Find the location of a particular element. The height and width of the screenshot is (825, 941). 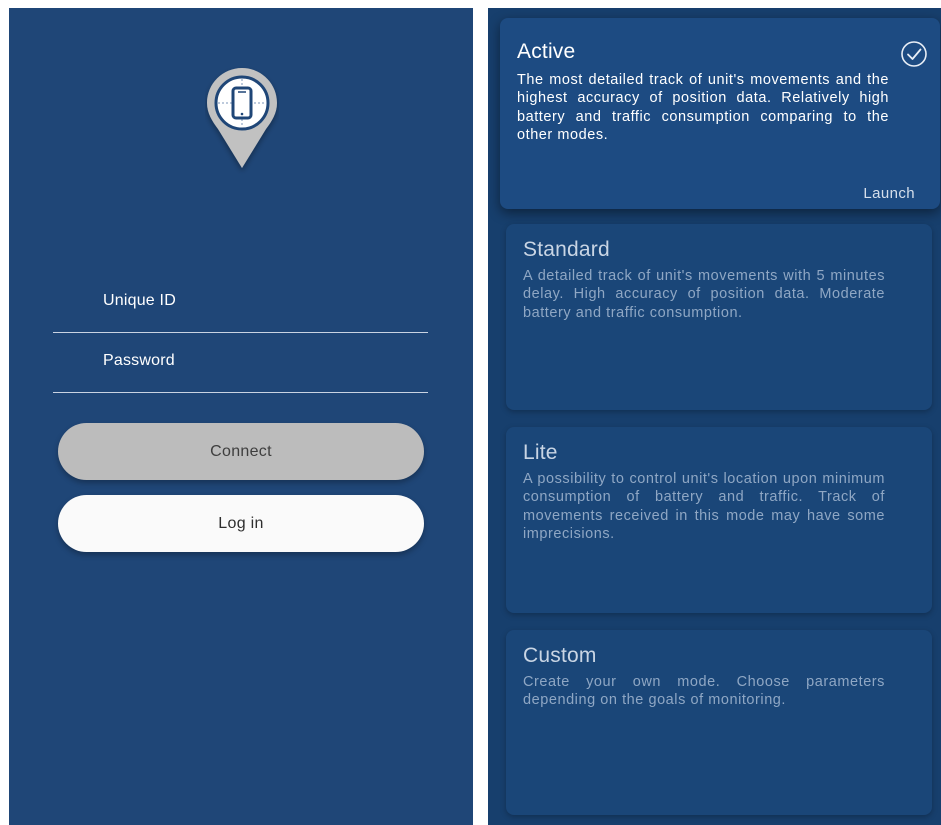

connect-button: Connect is located at coordinates (241, 451).